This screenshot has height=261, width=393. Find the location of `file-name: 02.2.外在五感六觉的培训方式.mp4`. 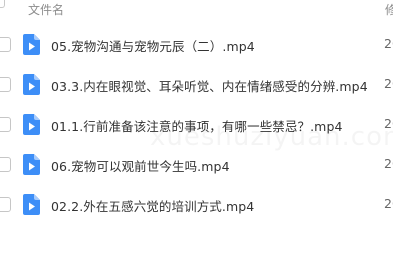

file-name: 02.2.外在五感六觉的培训方式.mp4 is located at coordinates (152, 205).